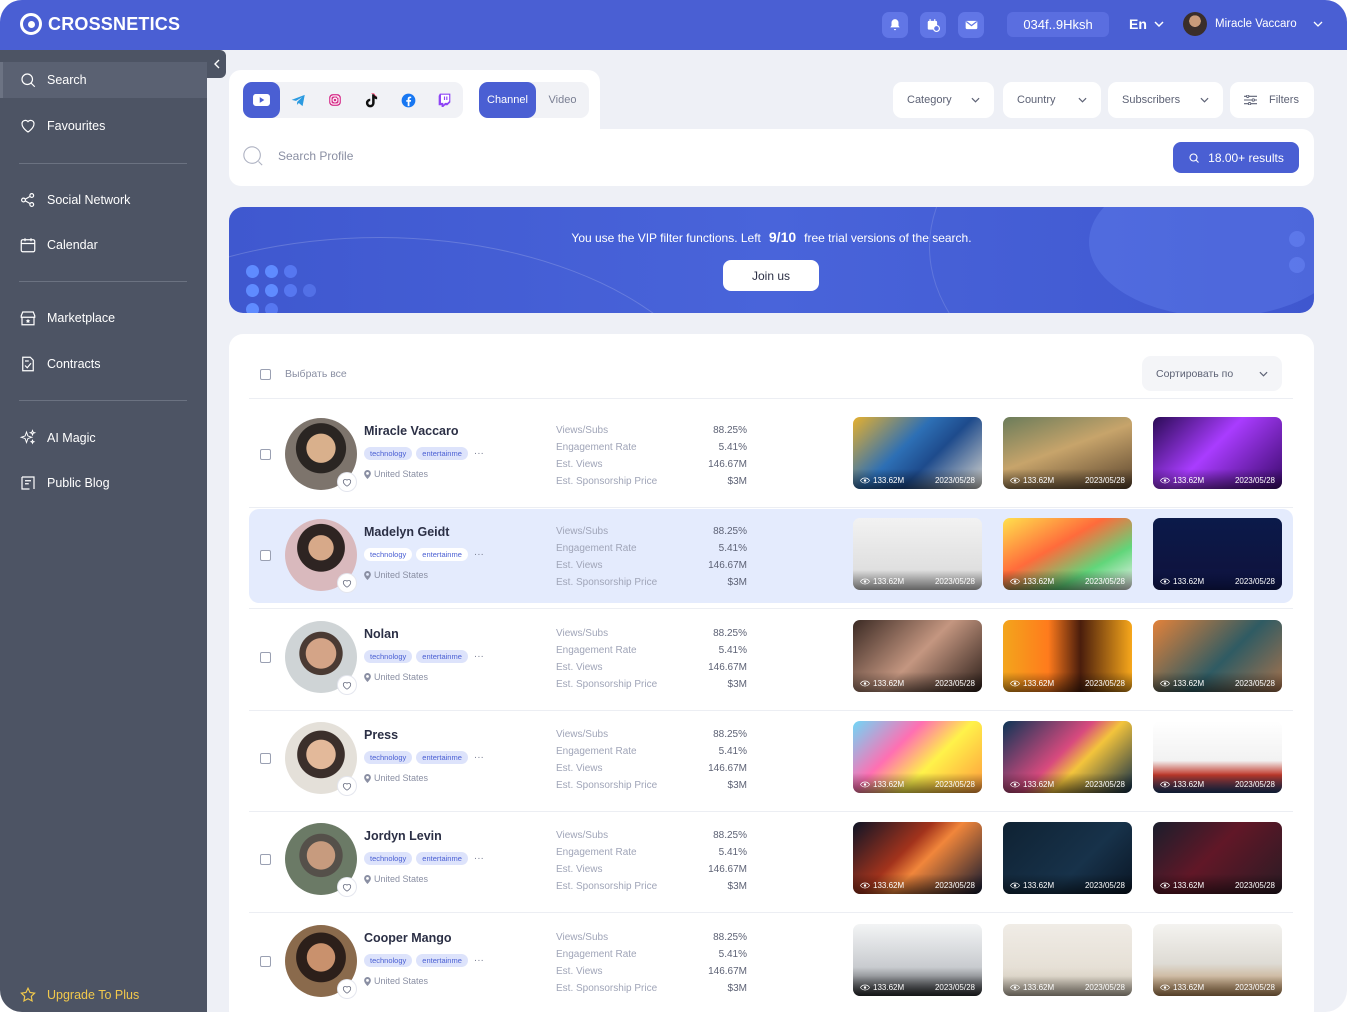  I want to click on platform-twitch, so click(444, 100).